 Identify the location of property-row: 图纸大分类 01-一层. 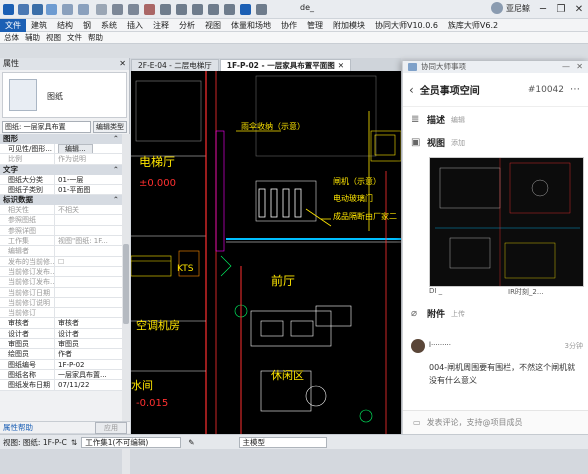
(61, 179).